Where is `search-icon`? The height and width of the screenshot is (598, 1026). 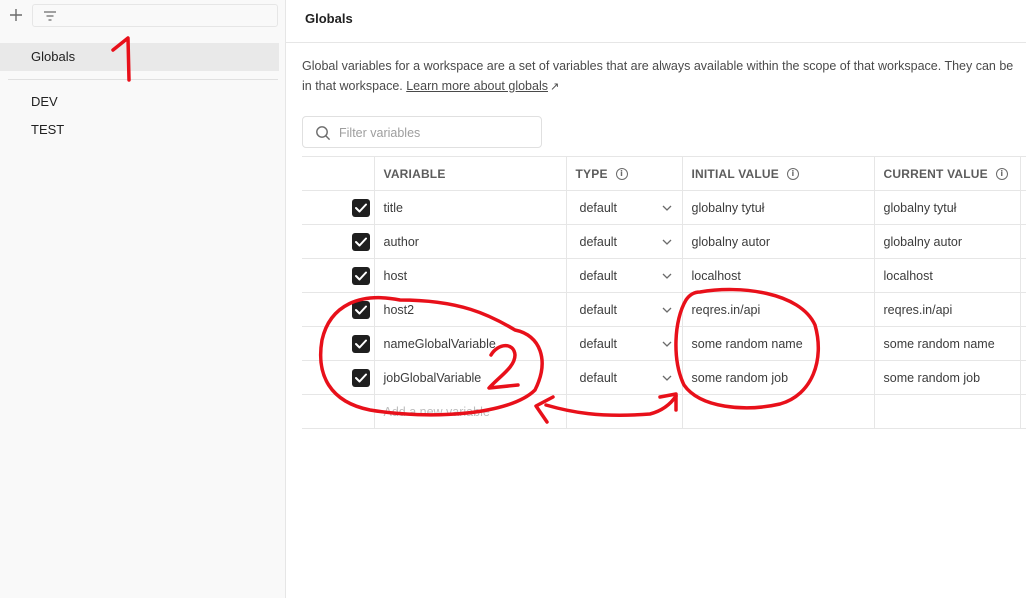
search-icon is located at coordinates (323, 133).